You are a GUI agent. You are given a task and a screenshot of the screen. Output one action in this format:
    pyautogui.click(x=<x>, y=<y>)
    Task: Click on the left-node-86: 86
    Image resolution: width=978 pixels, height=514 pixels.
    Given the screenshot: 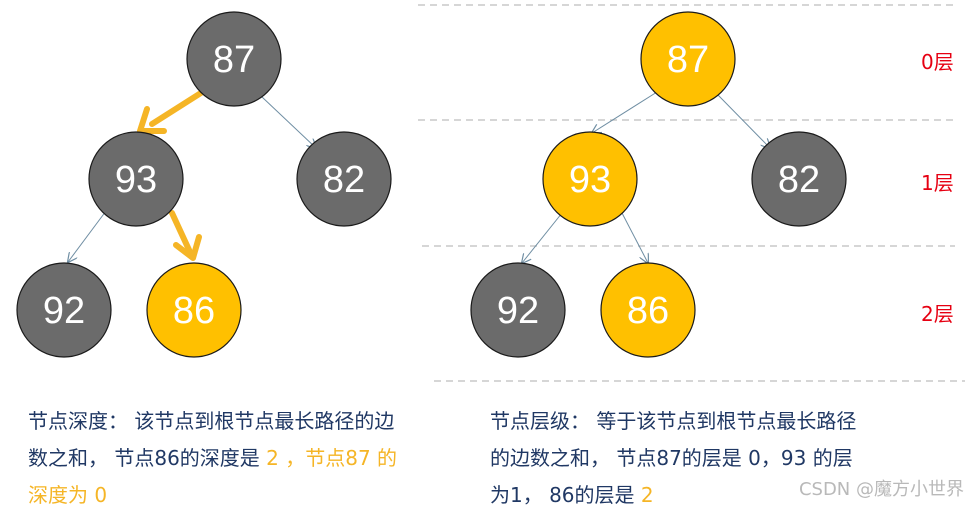 What is the action you would take?
    pyautogui.click(x=194, y=310)
    